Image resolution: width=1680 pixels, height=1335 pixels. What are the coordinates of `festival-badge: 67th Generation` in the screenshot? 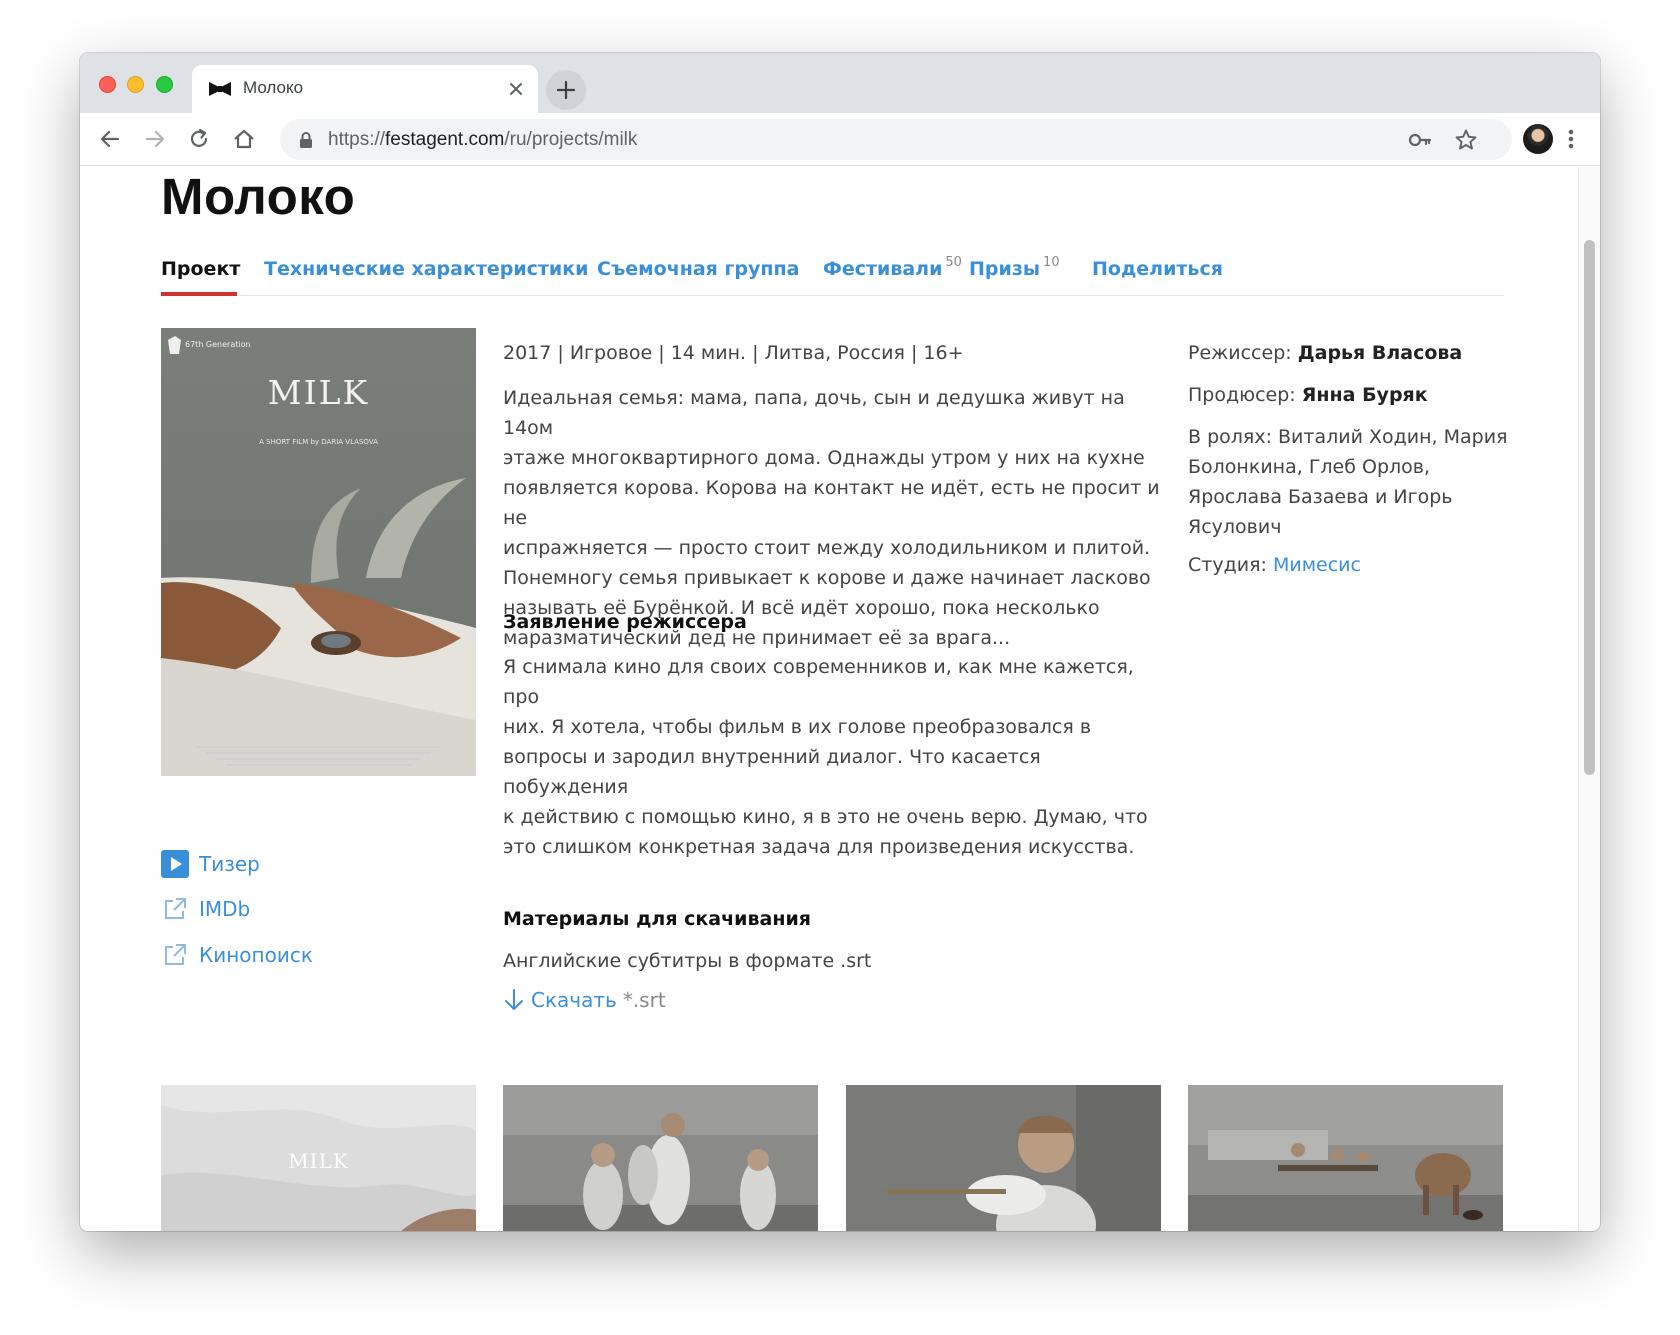 It's located at (218, 344).